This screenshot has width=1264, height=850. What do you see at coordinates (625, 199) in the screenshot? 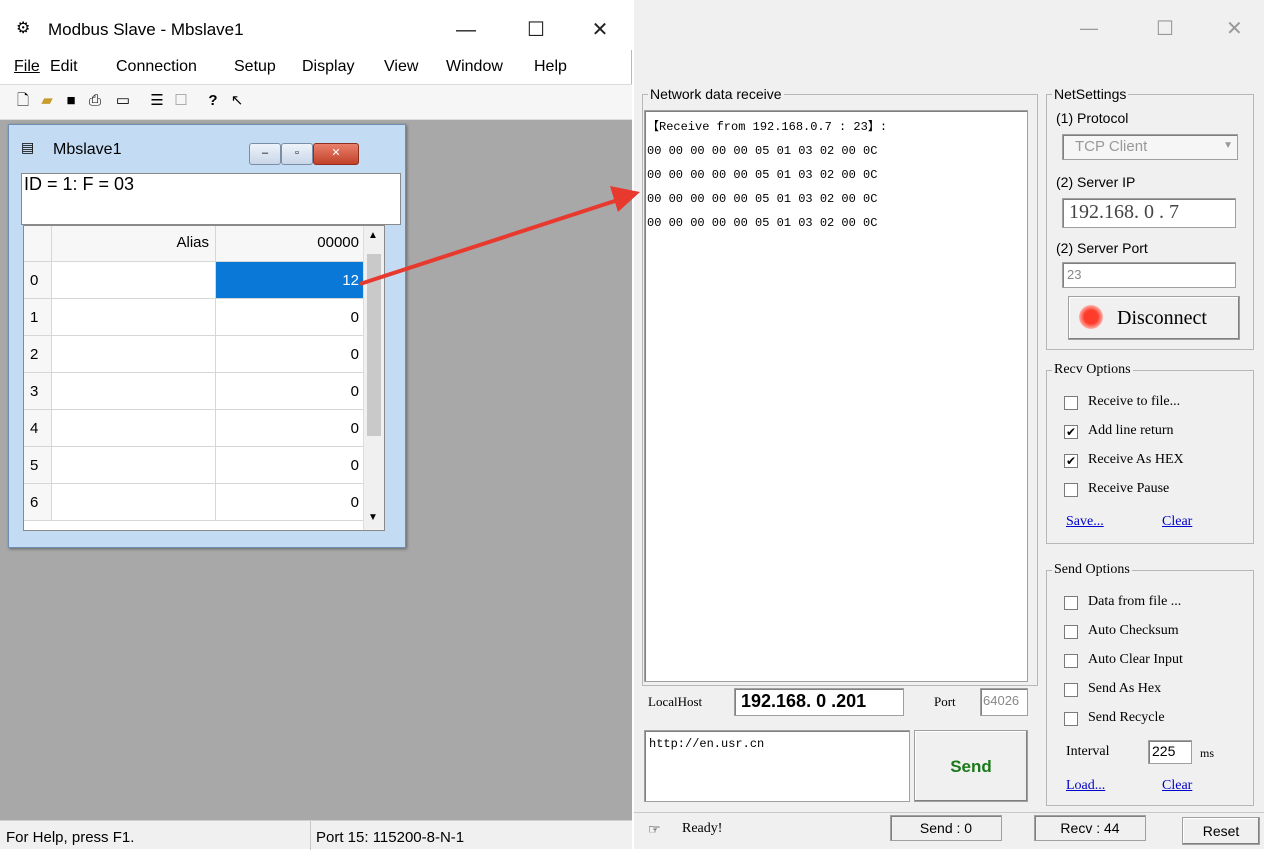
I see `arrow-head` at bounding box center [625, 199].